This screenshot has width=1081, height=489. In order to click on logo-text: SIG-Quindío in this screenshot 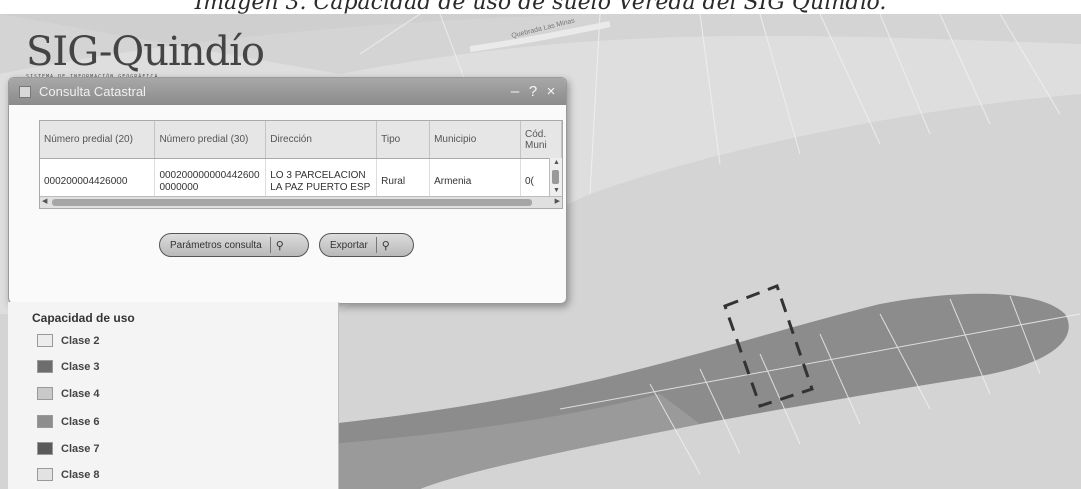, I will do `click(145, 52)`.